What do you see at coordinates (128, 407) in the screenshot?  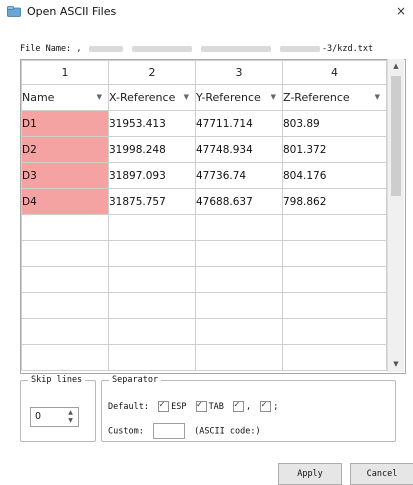 I see `default-label: Default:` at bounding box center [128, 407].